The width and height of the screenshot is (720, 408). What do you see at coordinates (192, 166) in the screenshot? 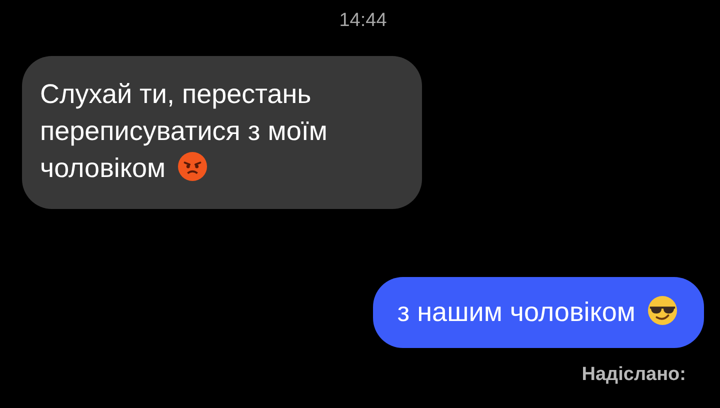
I see `angry-face-icon` at bounding box center [192, 166].